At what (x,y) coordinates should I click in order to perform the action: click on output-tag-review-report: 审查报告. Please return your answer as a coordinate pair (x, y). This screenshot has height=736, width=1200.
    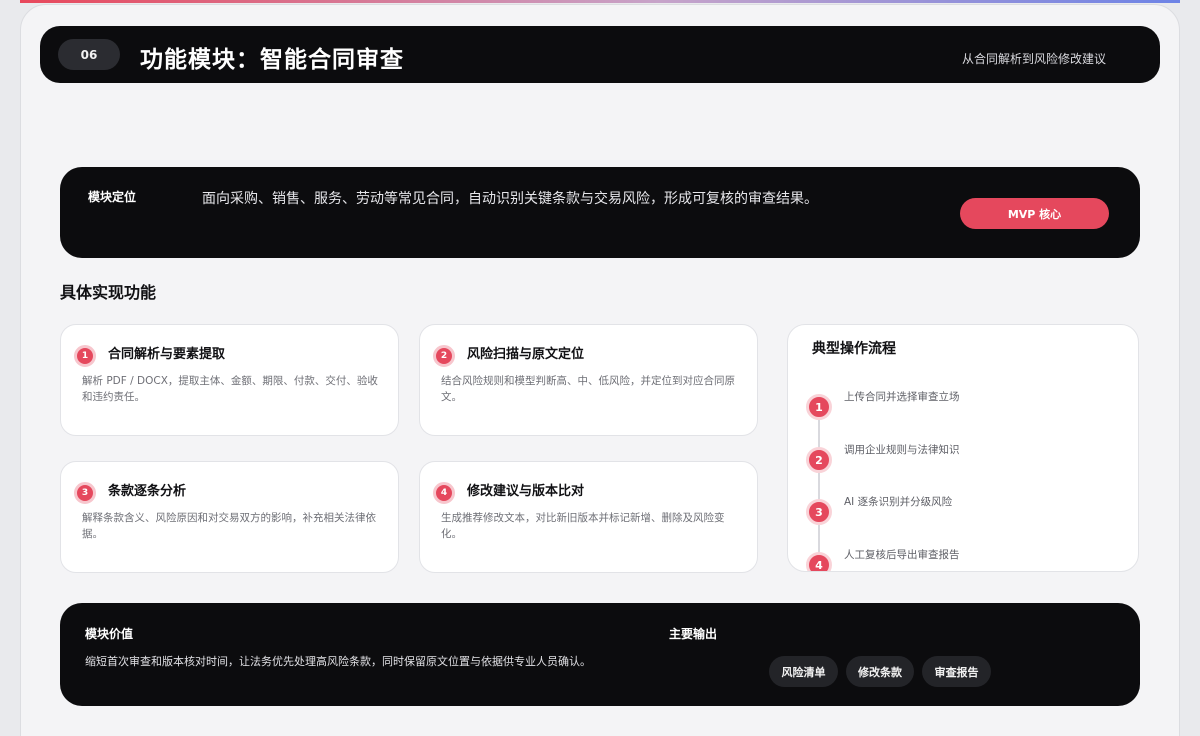
    Looking at the image, I should click on (956, 671).